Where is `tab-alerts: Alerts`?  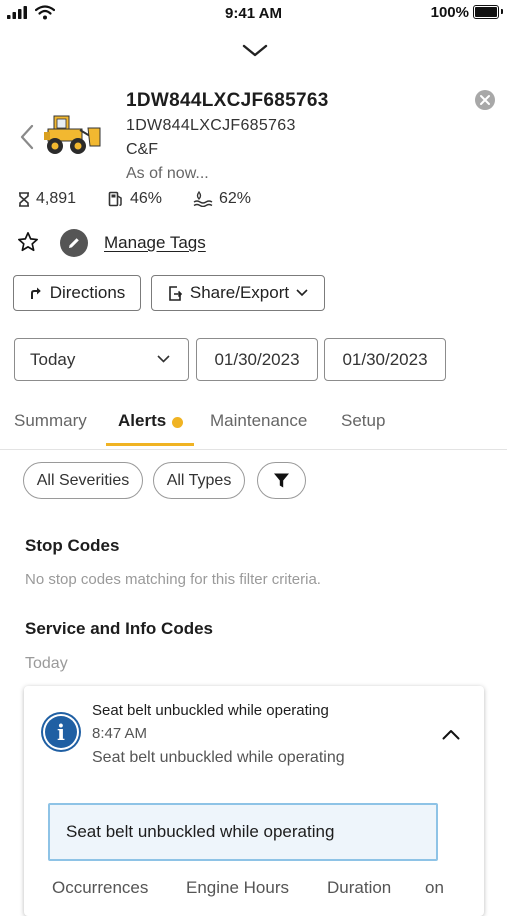 tab-alerts: Alerts is located at coordinates (142, 421).